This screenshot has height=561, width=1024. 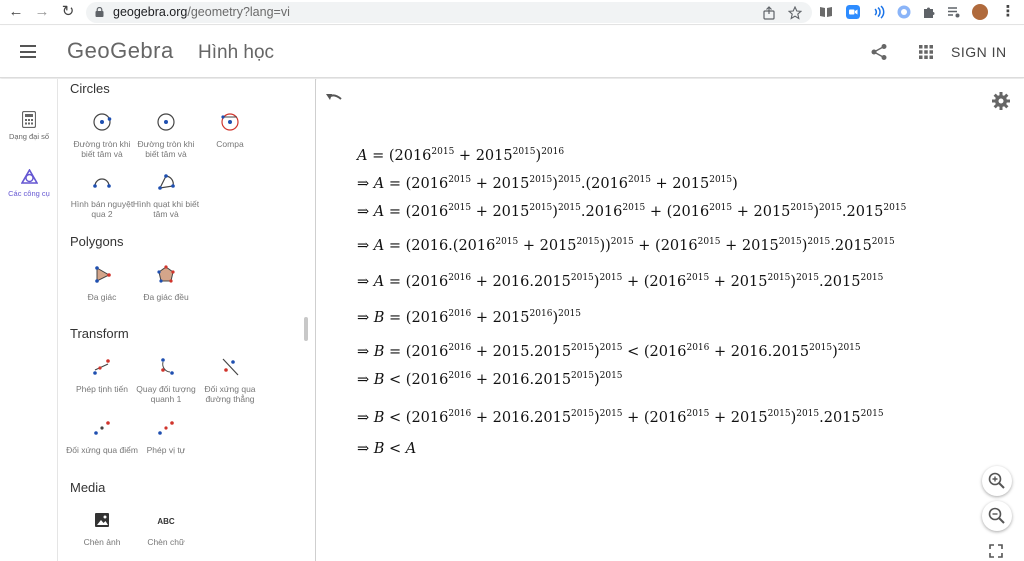 I want to click on url-text: geogebra.org/geometry?lang=vi, so click(x=201, y=12).